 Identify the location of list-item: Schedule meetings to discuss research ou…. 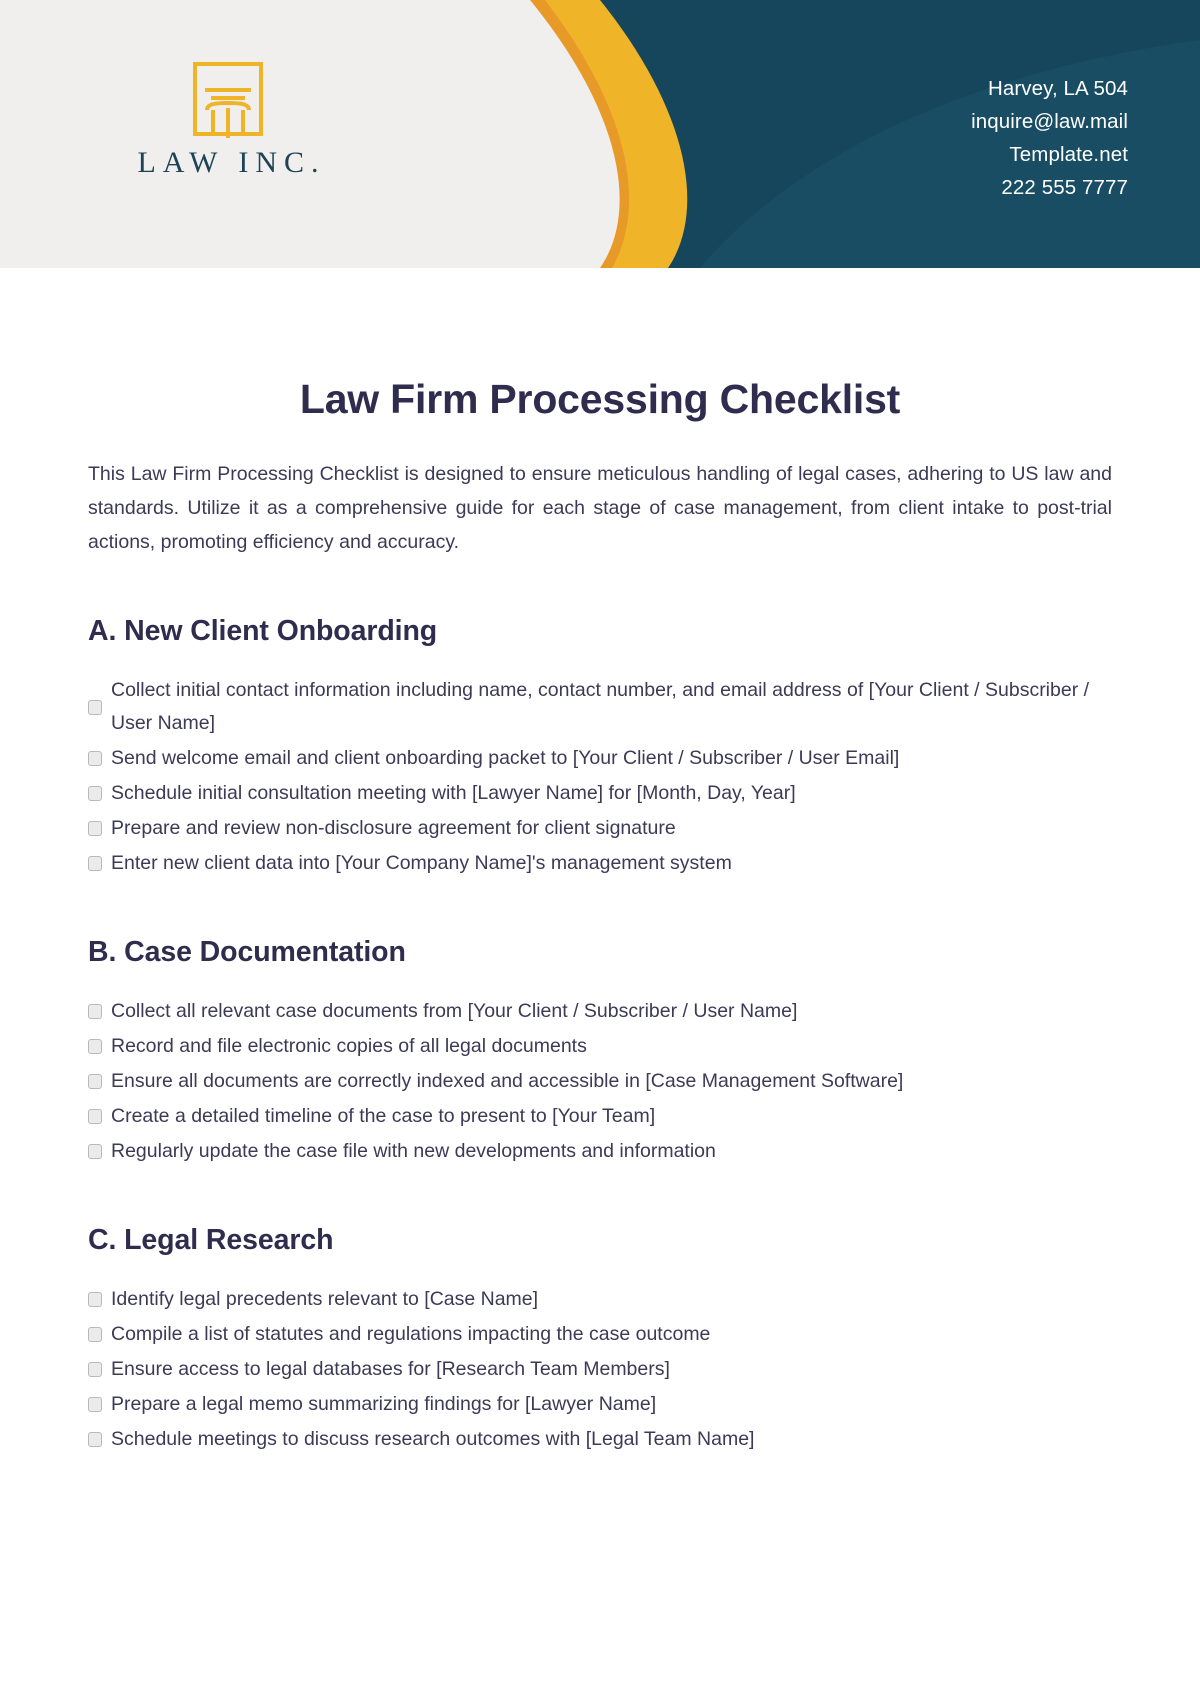
(600, 1439).